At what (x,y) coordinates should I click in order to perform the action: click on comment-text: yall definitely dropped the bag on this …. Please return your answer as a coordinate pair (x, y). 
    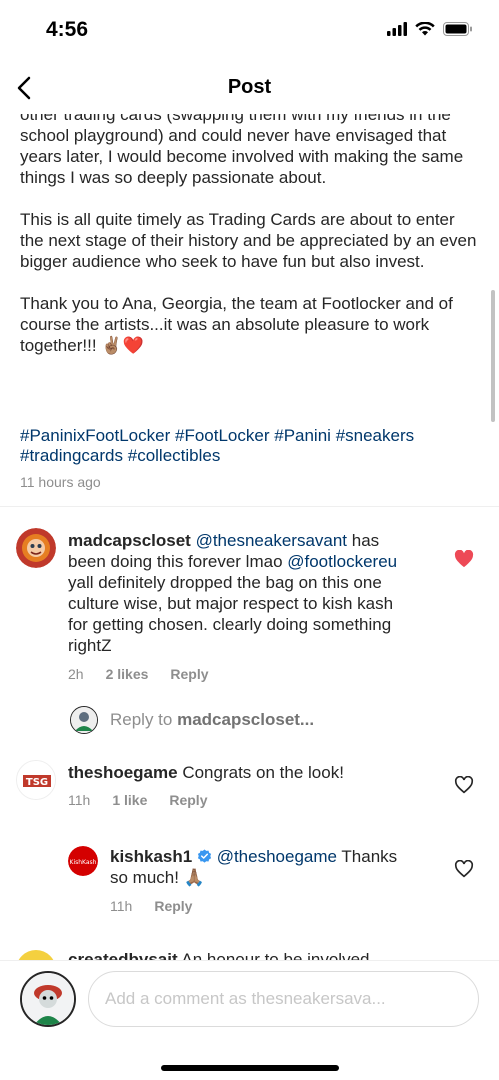
    Looking at the image, I should click on (231, 614).